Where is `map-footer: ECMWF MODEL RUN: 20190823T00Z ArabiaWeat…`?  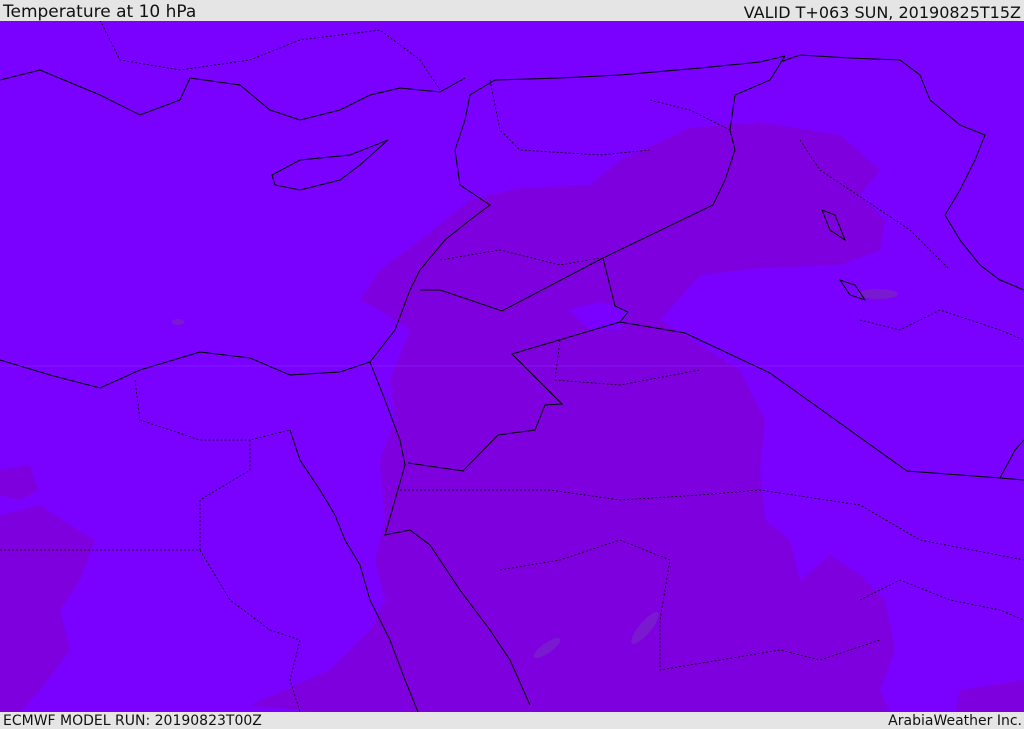 map-footer: ECMWF MODEL RUN: 20190823T00Z ArabiaWeat… is located at coordinates (512, 720).